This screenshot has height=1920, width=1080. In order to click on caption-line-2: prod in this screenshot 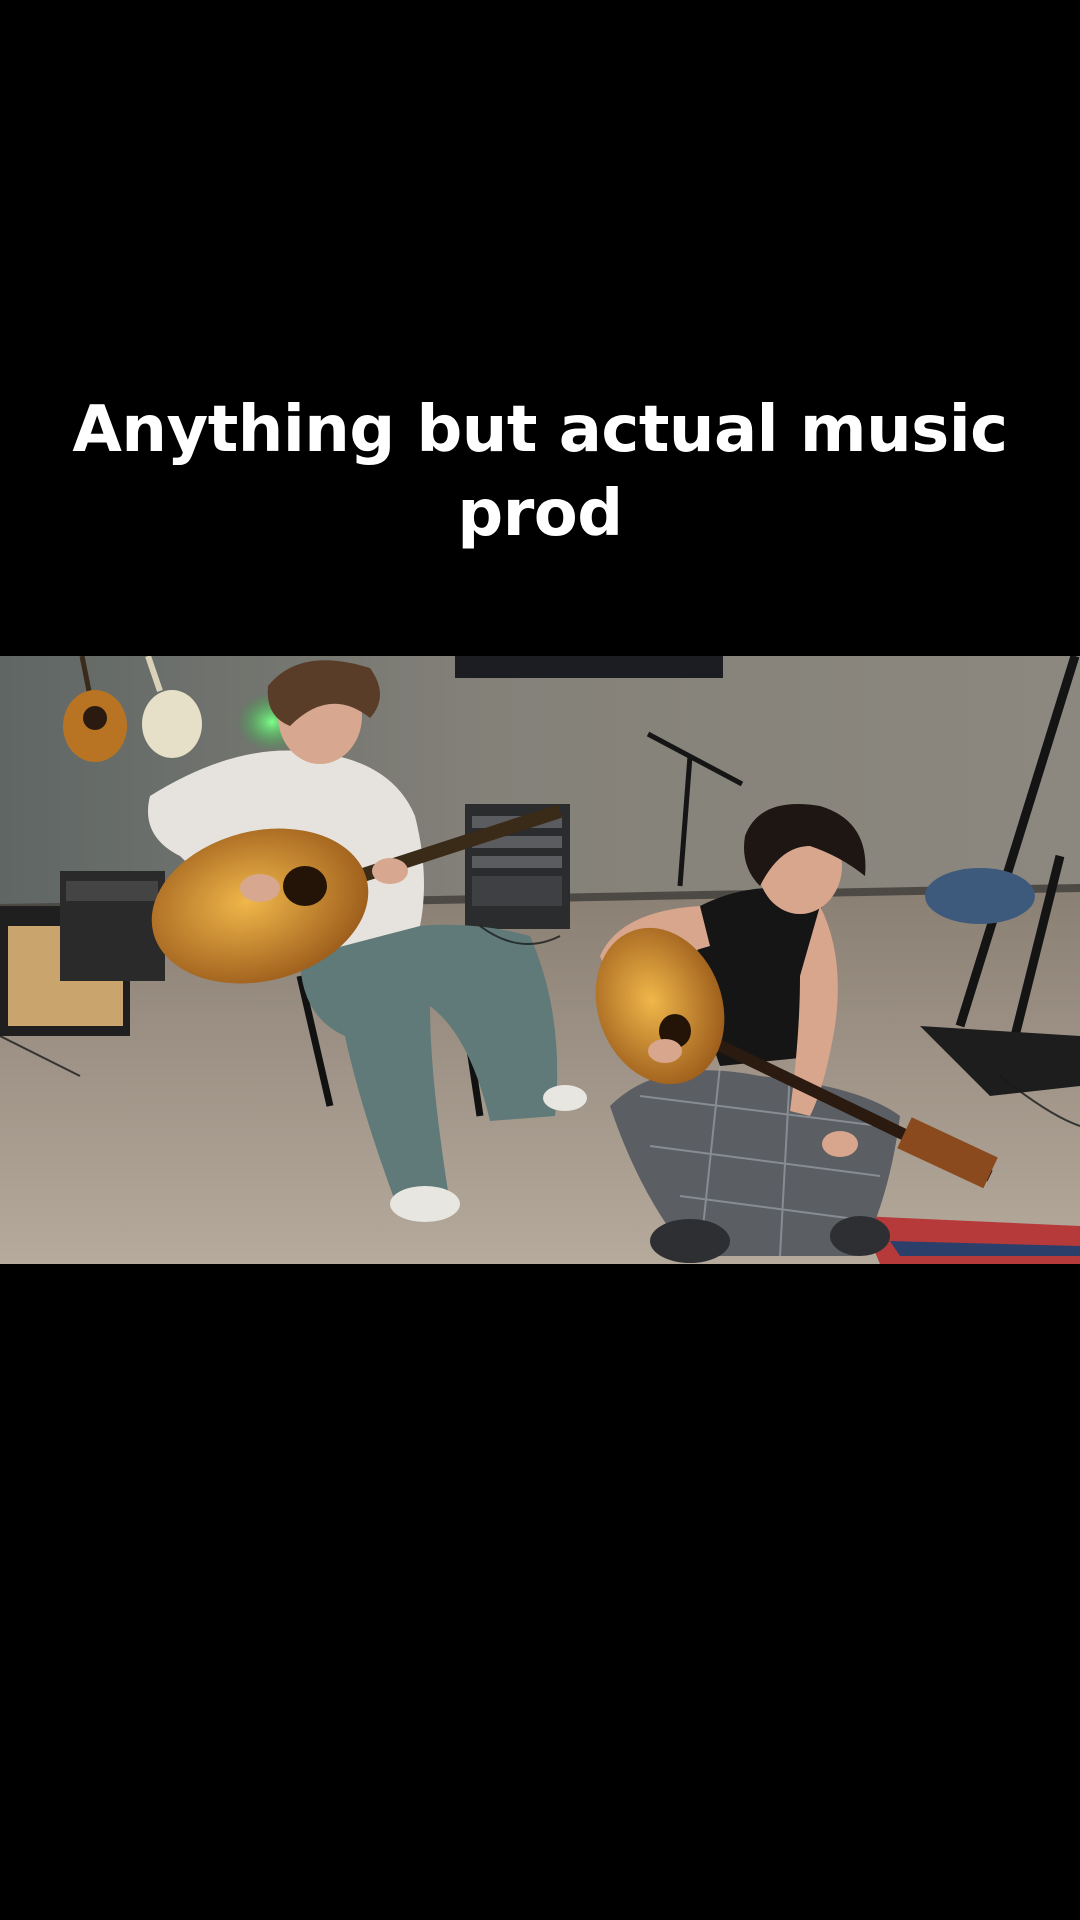, I will do `click(540, 514)`.